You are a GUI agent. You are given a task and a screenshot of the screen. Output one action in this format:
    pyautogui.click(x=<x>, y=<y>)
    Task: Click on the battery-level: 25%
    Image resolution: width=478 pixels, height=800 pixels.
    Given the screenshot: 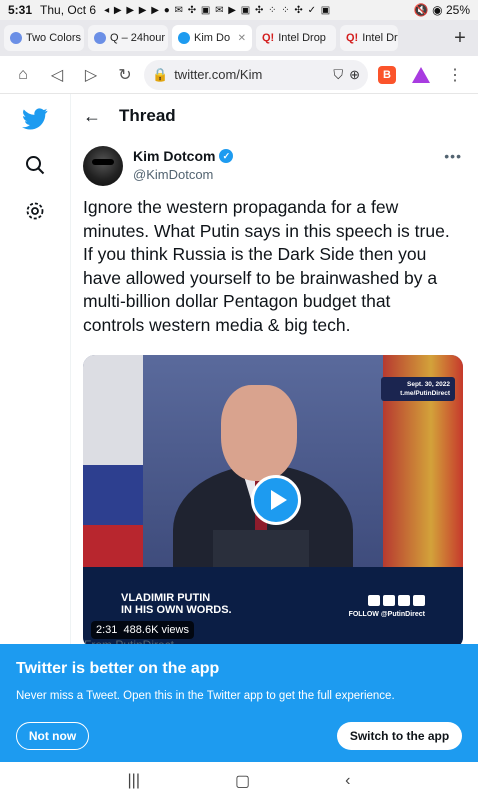 What is the action you would take?
    pyautogui.click(x=457, y=10)
    